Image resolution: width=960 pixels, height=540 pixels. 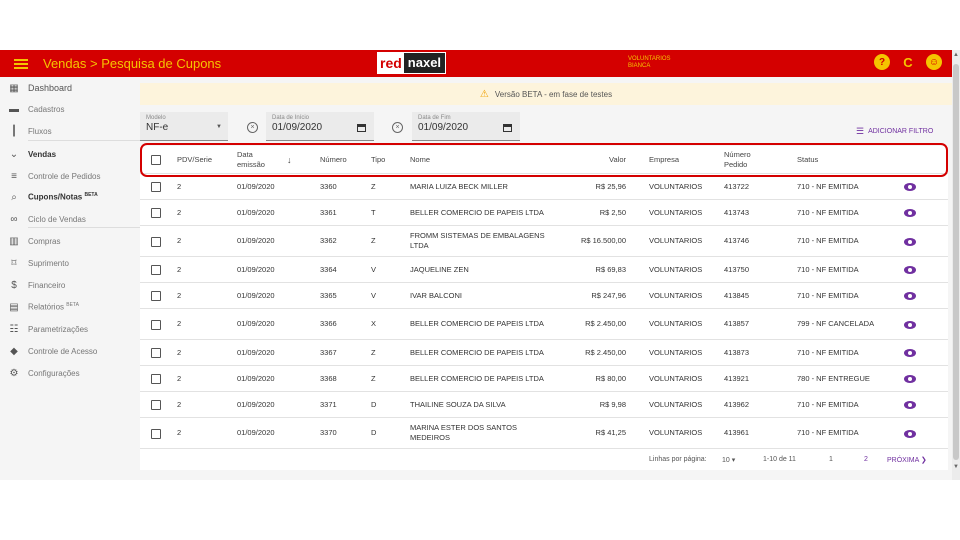 What do you see at coordinates (40, 131) in the screenshot?
I see `sidebar-item-text: Fluxos` at bounding box center [40, 131].